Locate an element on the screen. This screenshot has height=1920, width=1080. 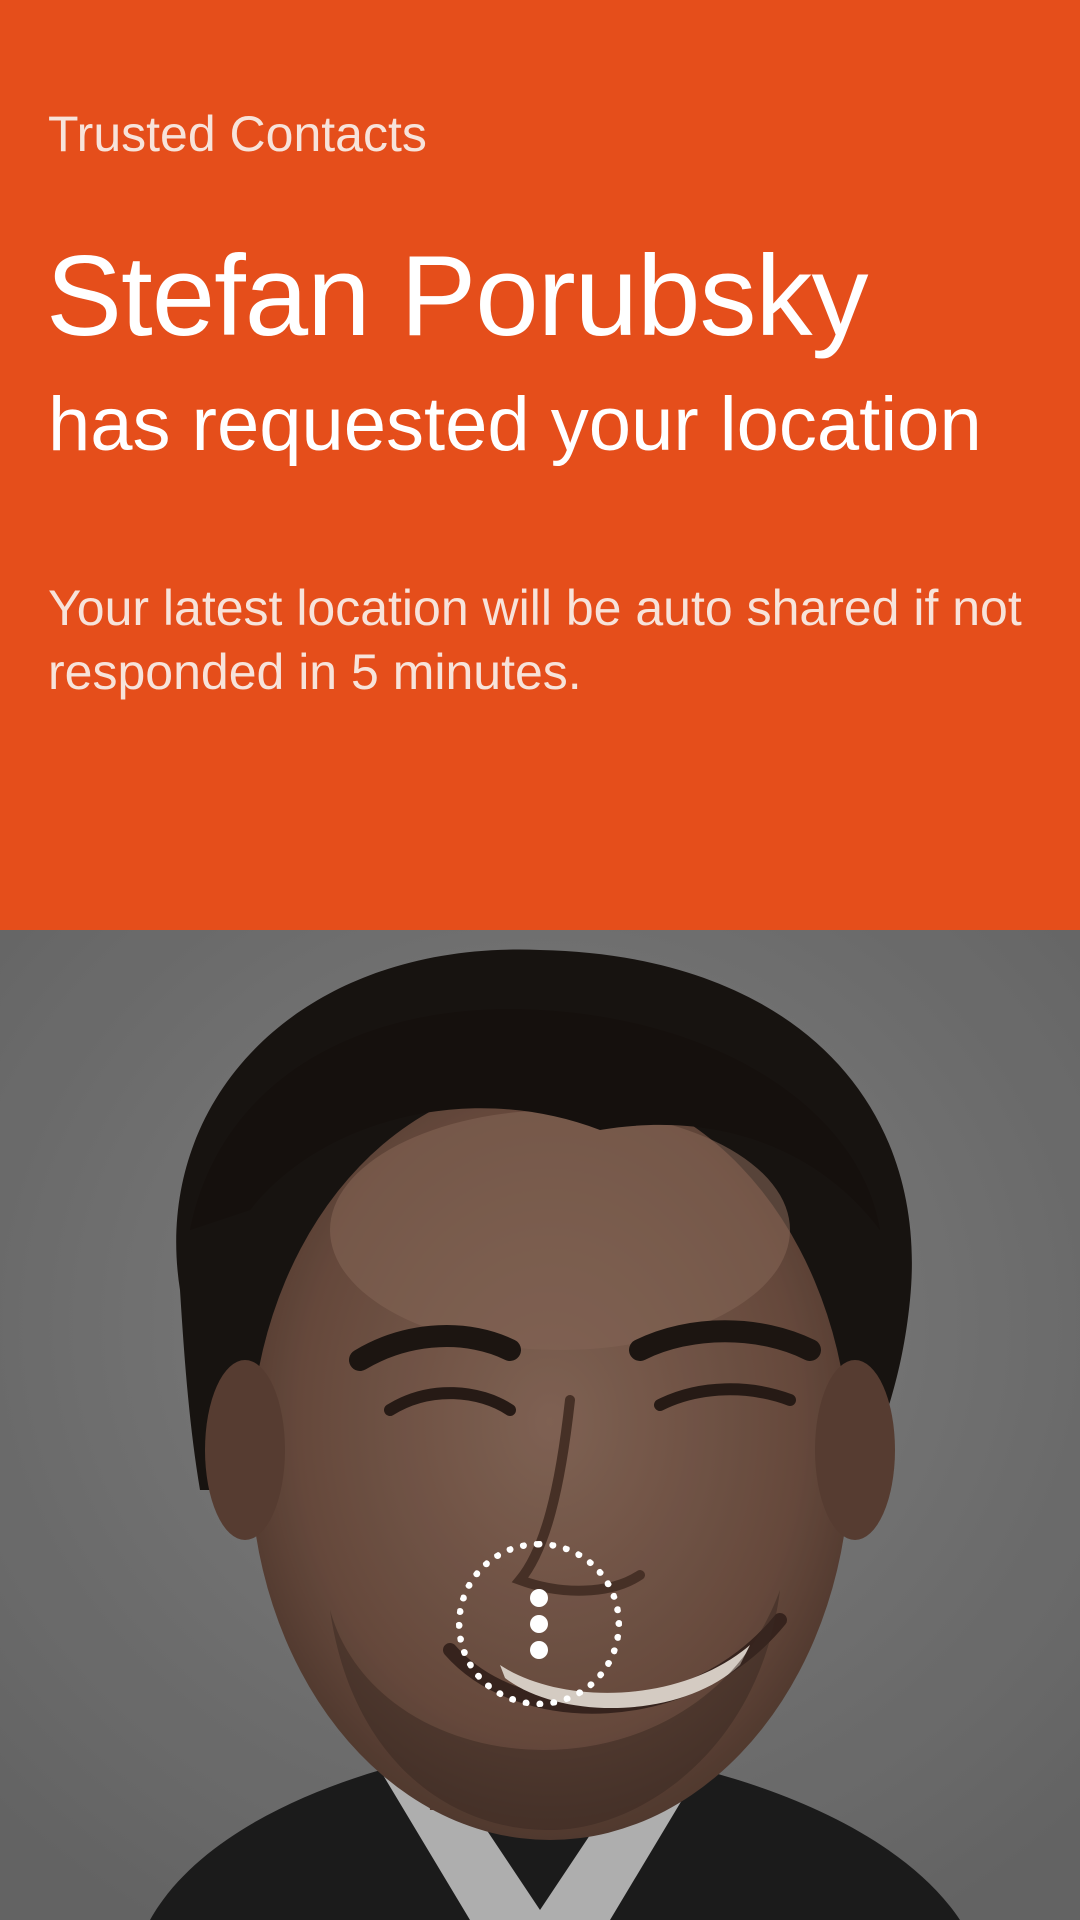
request-message: has requested your location is located at coordinates (515, 424).